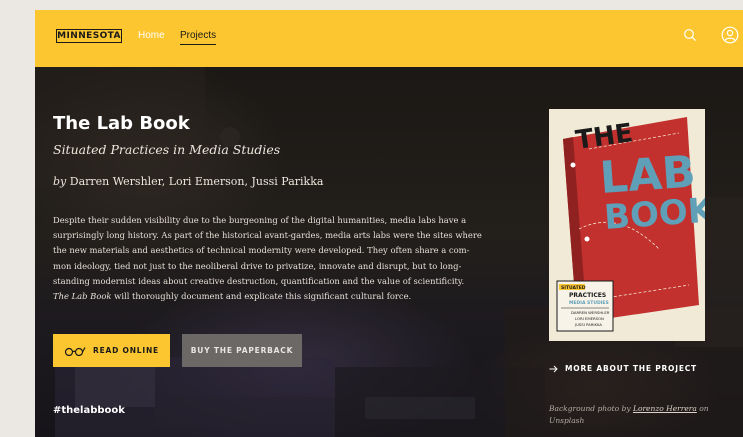 This screenshot has height=437, width=743. Describe the element at coordinates (631, 368) in the screenshot. I see `more-about-label: MORE ABOUT THE PROJECT` at that location.